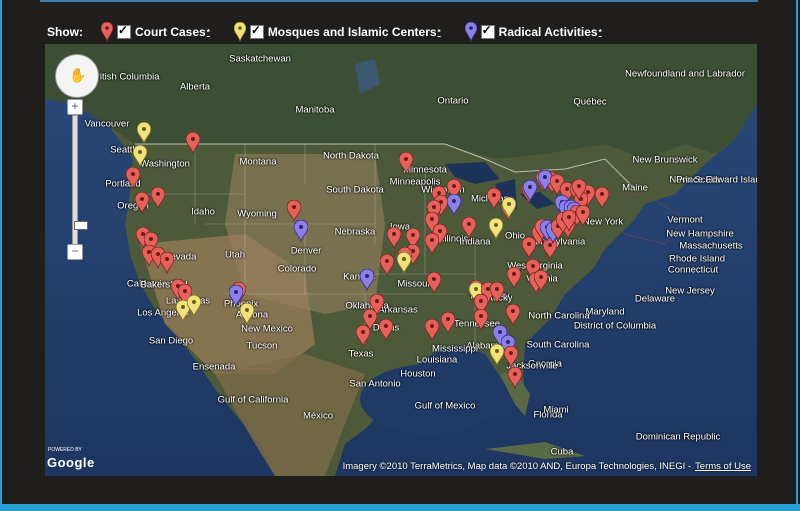 The image size is (800, 511). What do you see at coordinates (71, 458) in the screenshot?
I see `google-logo: POWERED BY Google` at bounding box center [71, 458].